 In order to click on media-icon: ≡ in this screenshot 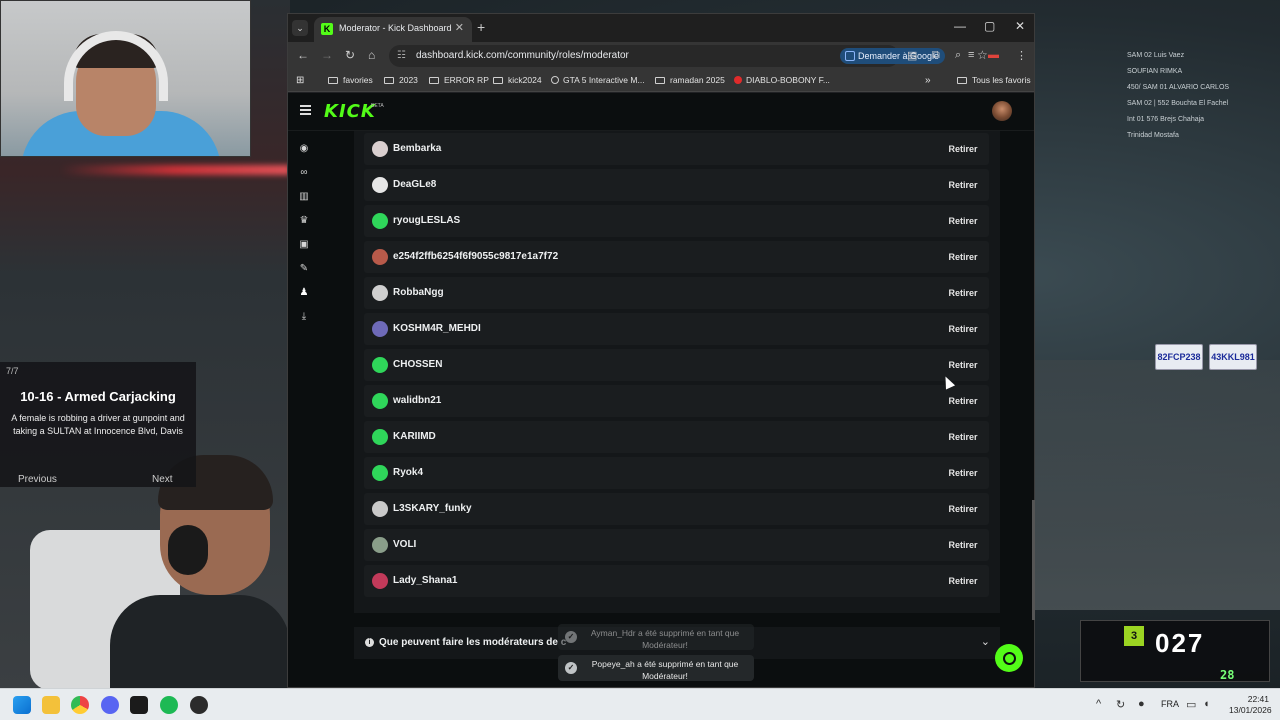, I will do `click(971, 55)`.